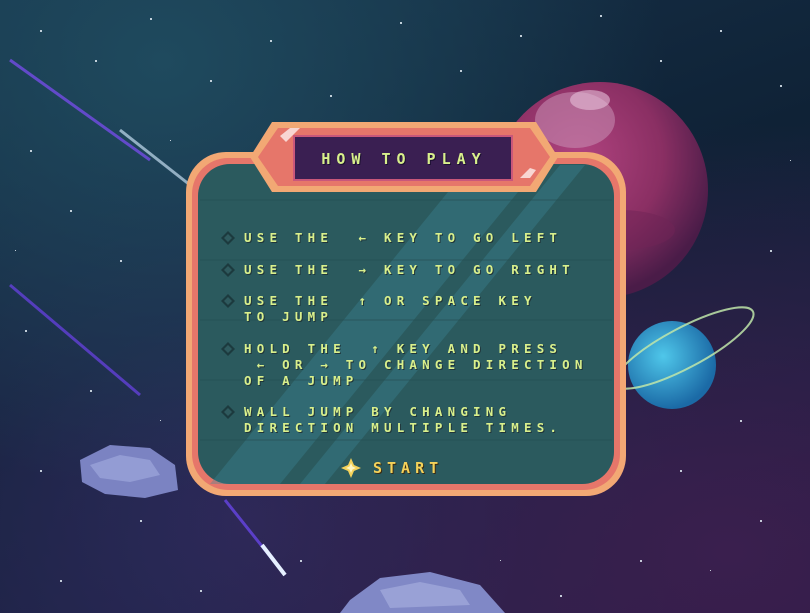  I want to click on instruction-line: WALL JUMP BY CHANGING, so click(378, 411).